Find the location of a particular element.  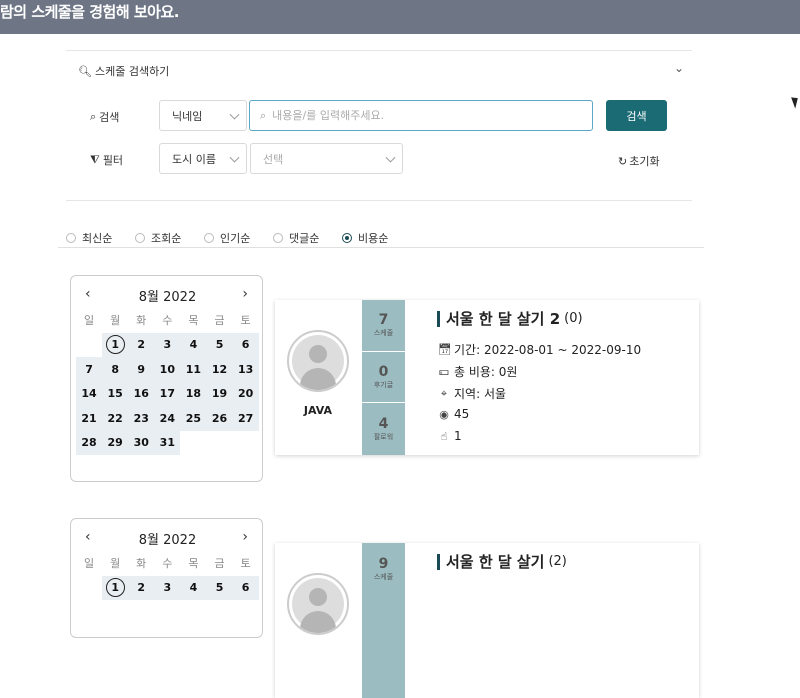

calendar-day: 16 is located at coordinates (141, 393).